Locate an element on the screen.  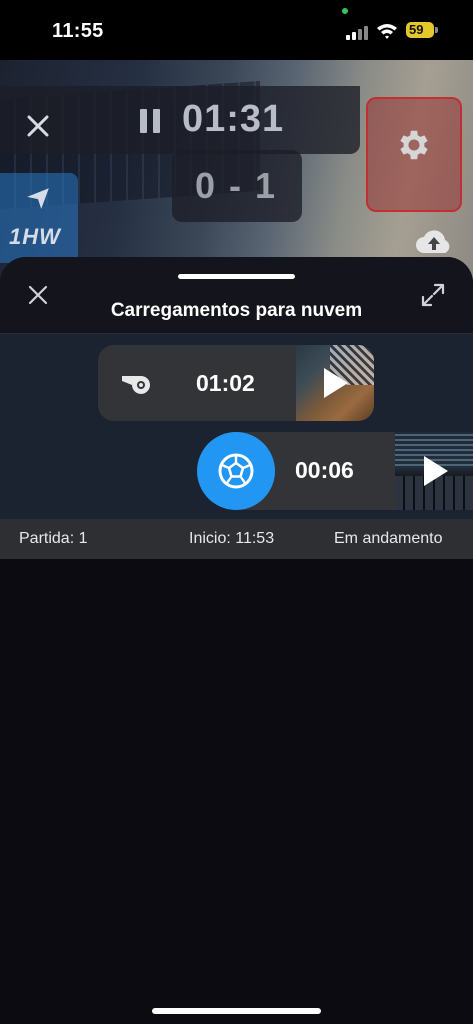
match-info-bar: Partida: 1 Inicio: 11:53 Em andamento is located at coordinates (236, 539).